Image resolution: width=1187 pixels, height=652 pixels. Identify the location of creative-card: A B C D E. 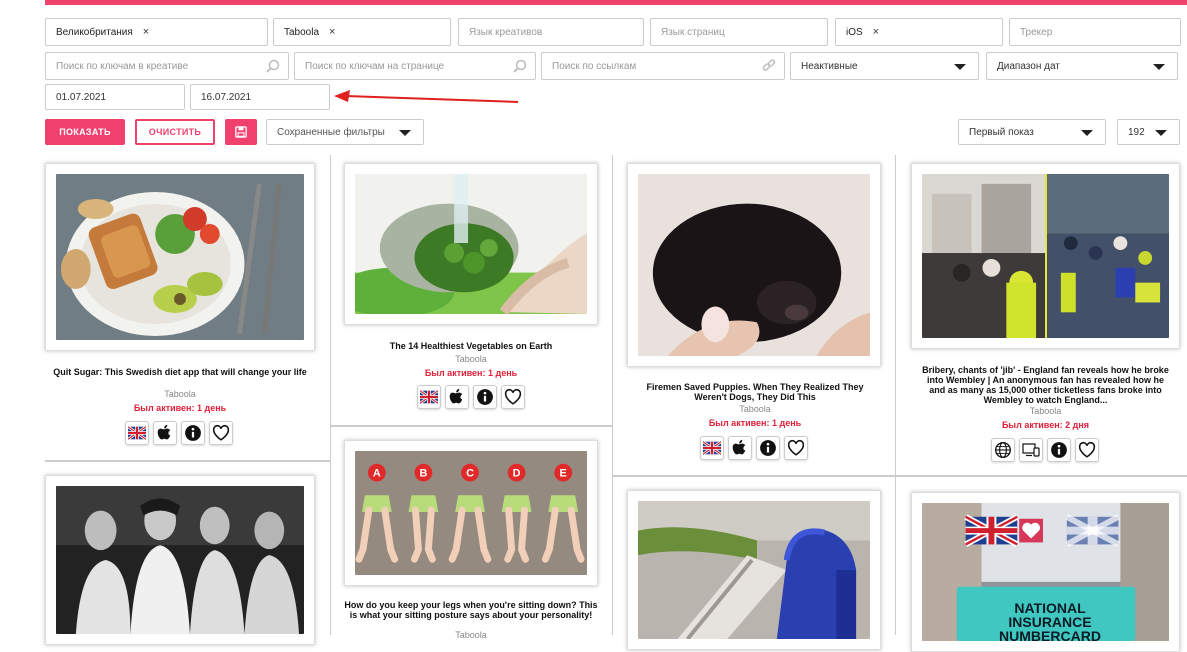
(471, 513).